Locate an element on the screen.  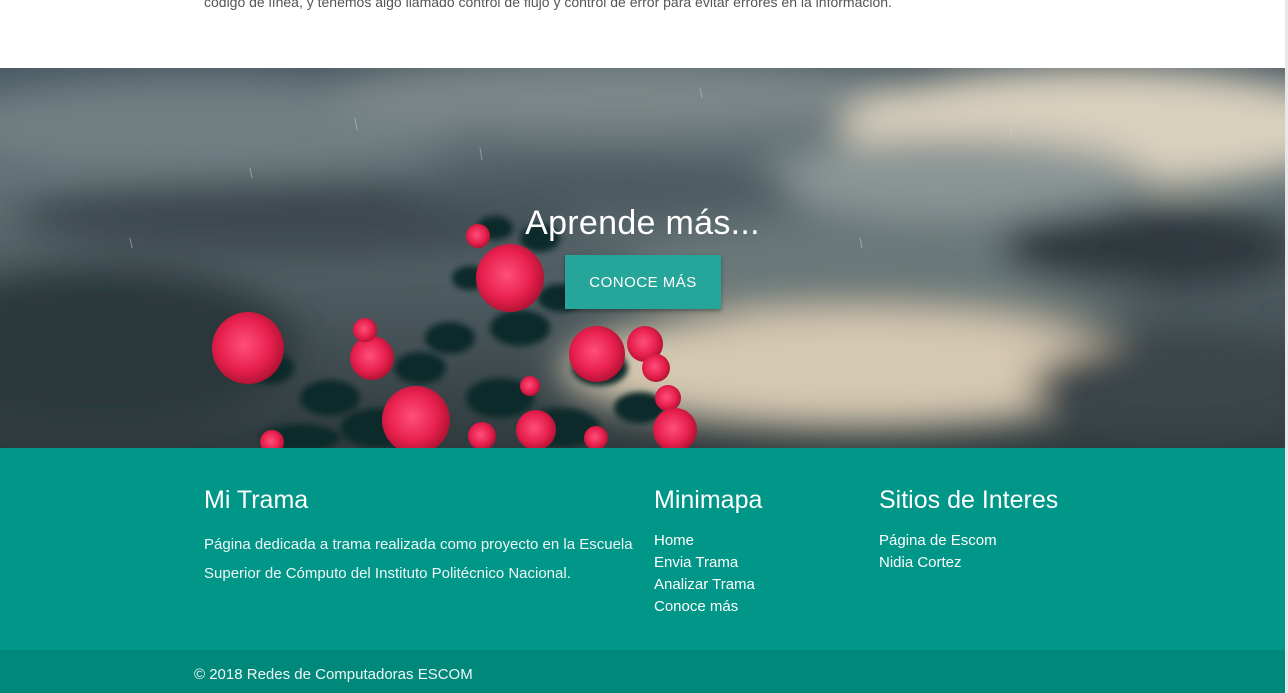
learn-more-button: CONOCE MÁS is located at coordinates (643, 282).